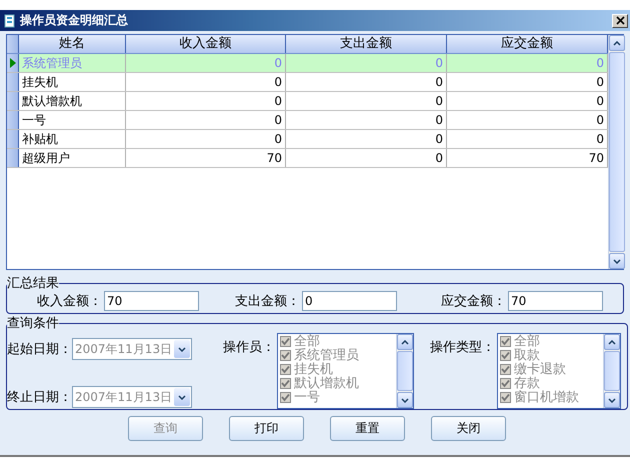 The height and width of the screenshot is (466, 630). I want to click on row-pointer-icon, so click(13, 63).